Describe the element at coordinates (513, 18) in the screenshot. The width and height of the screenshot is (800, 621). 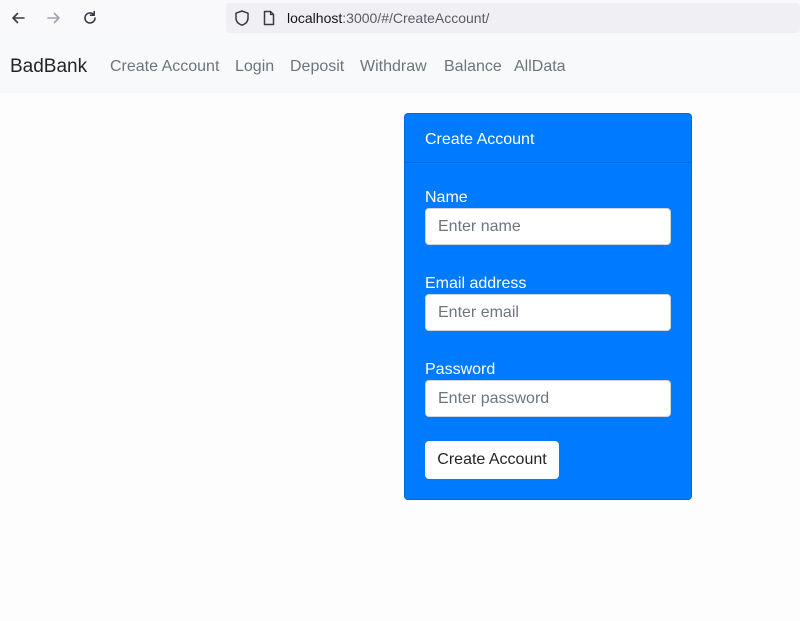
I see `address-bar: localhost:3000/#/CreateAccount/` at that location.